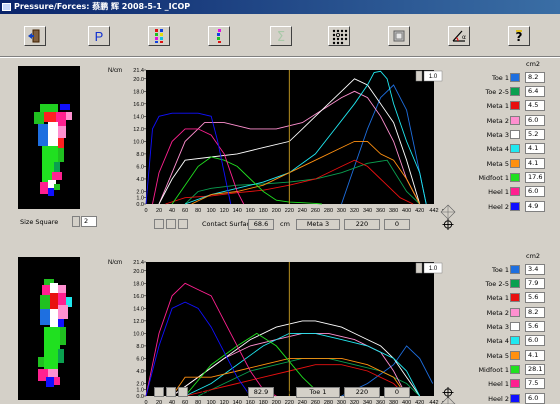  Describe the element at coordinates (138, 322) in the screenshot. I see `y-tick-label: 12.0` at that location.